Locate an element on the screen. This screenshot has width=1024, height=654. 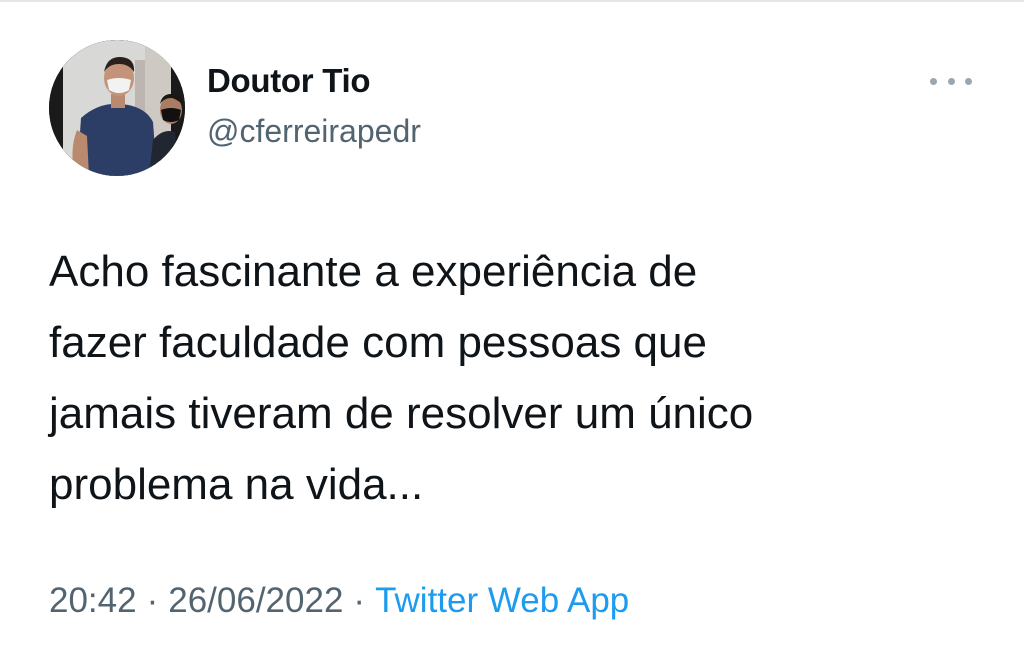
tweet-metadata: 20:42 · 26/06/2022 · Twitter Web App is located at coordinates (339, 601).